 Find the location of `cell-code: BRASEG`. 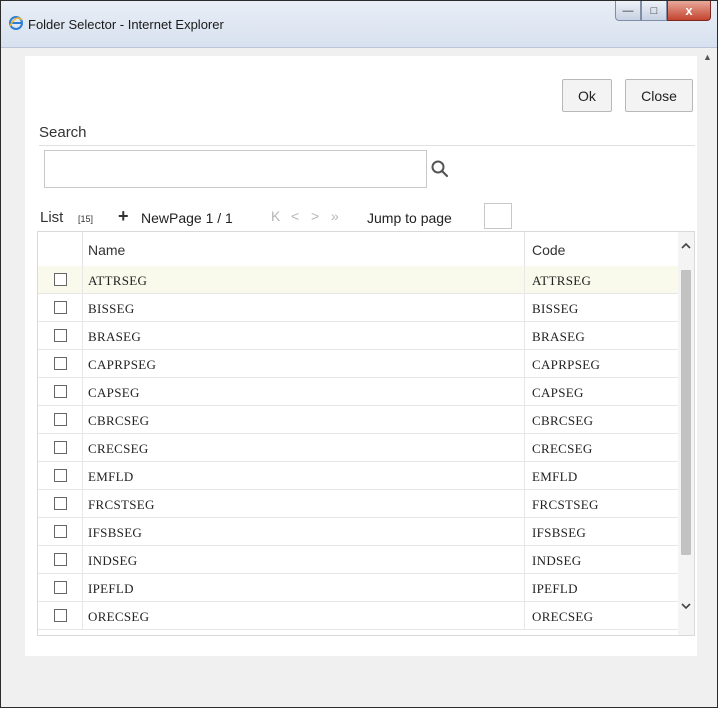

cell-code: BRASEG is located at coordinates (559, 336).